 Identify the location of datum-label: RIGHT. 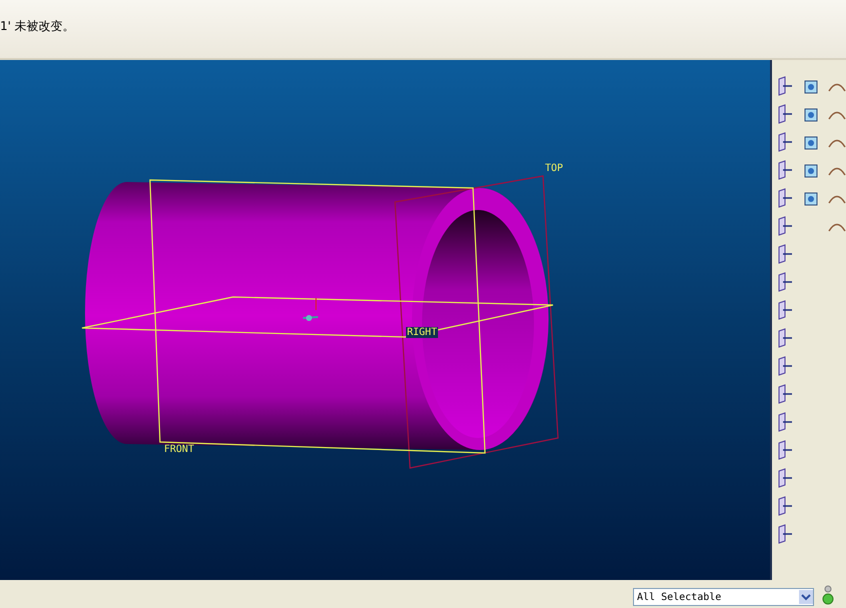
(422, 332).